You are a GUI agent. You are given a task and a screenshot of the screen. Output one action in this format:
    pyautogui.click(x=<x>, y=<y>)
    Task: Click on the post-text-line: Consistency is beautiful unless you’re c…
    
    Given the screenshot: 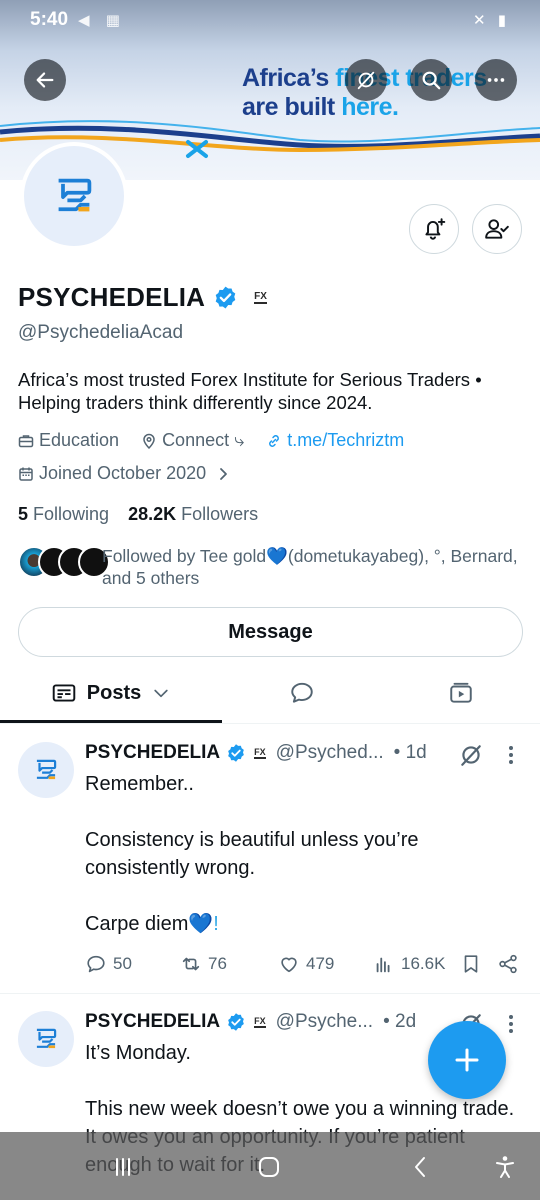 What is the action you would take?
    pyautogui.click(x=252, y=854)
    